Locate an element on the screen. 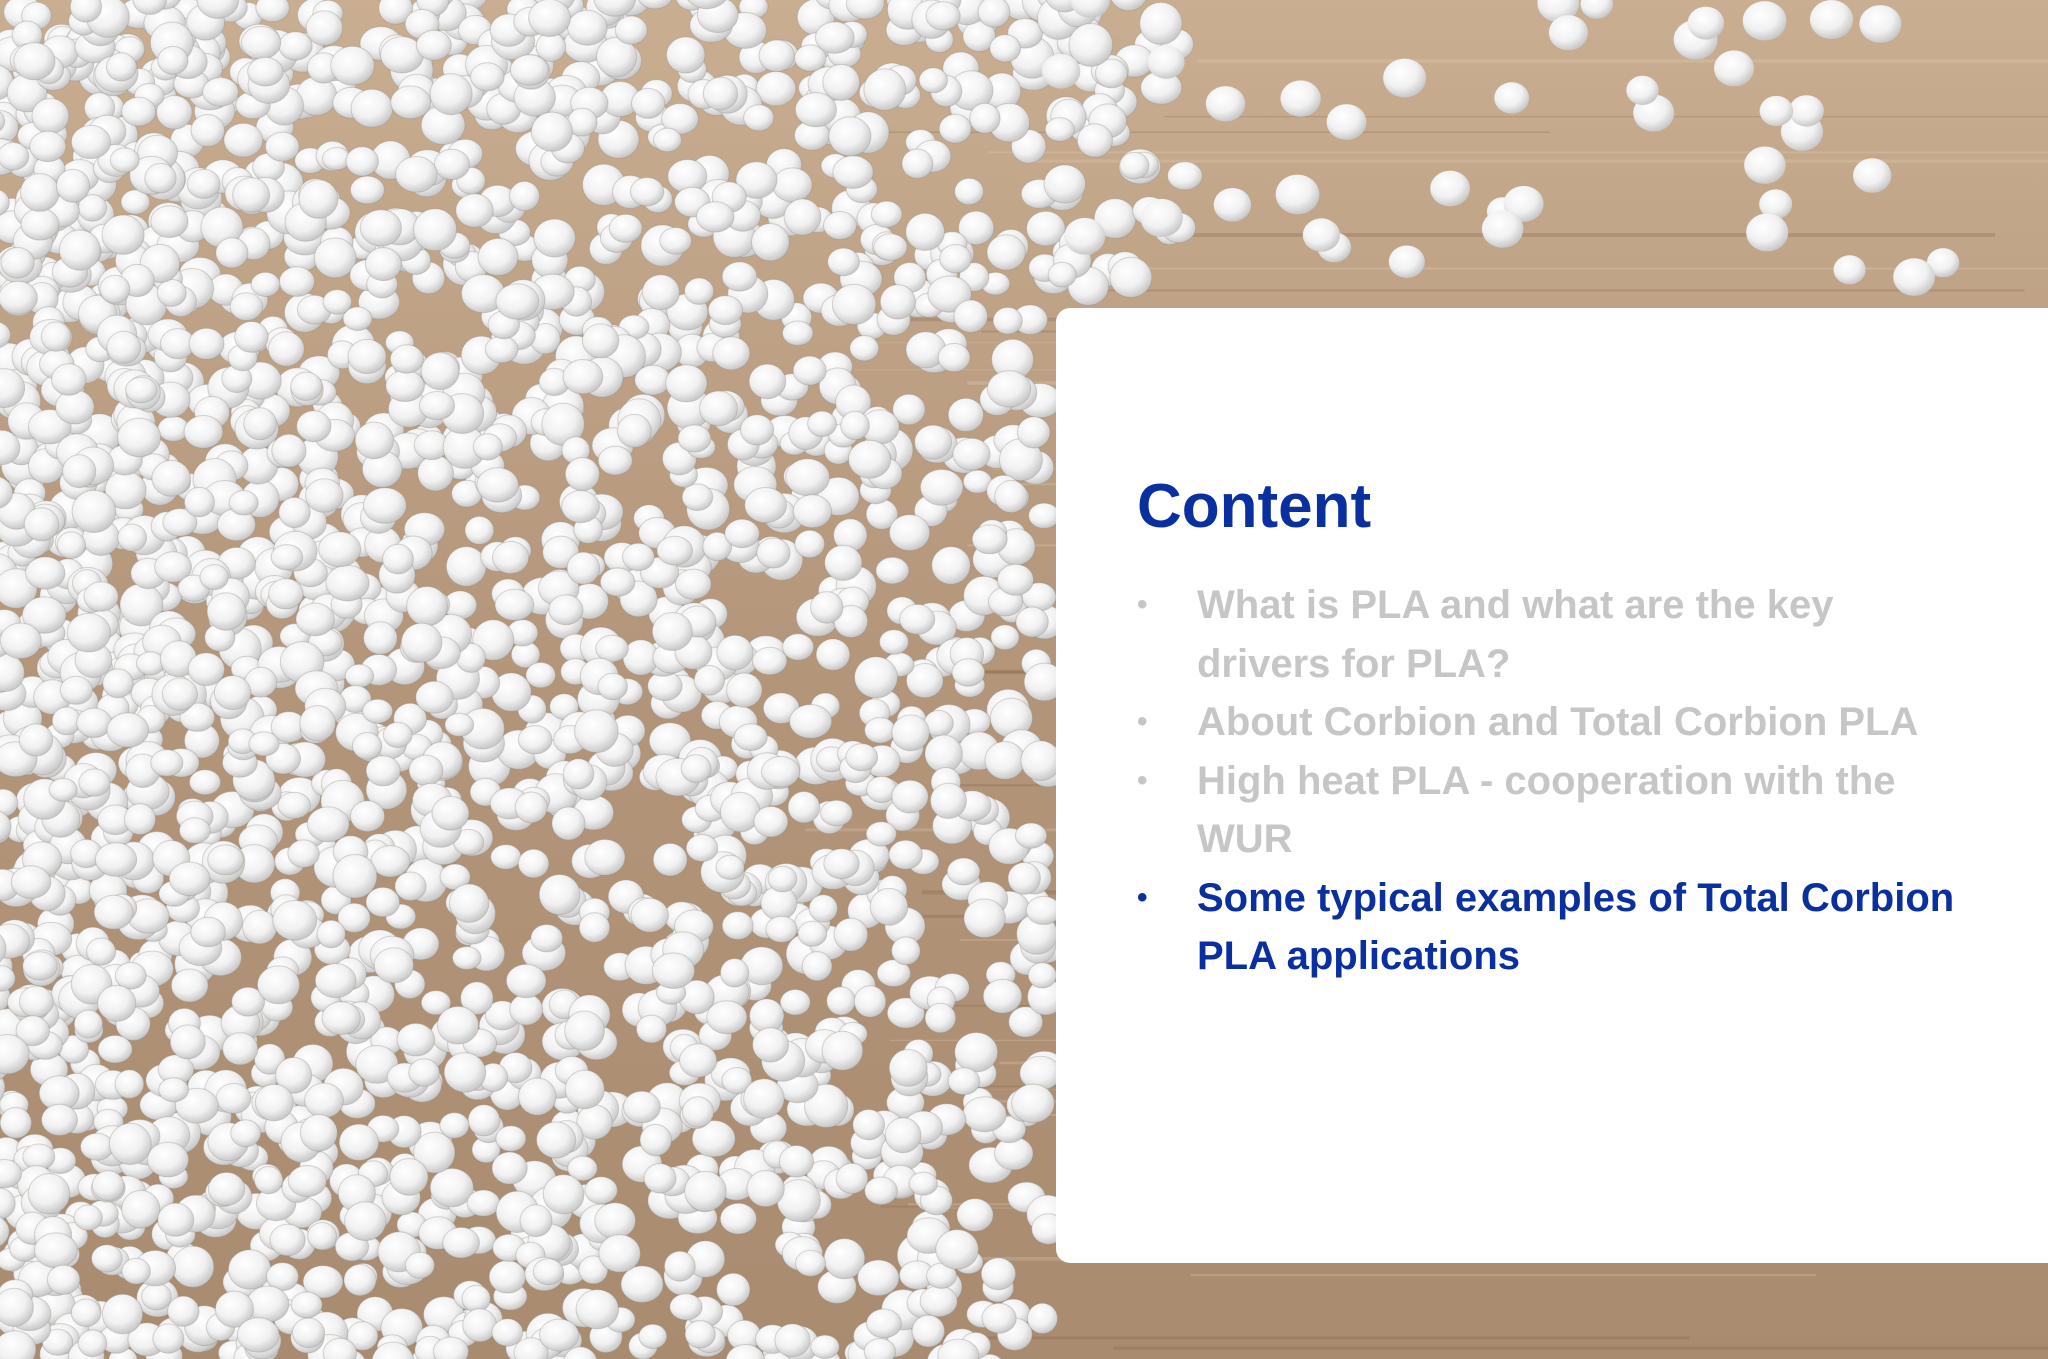 This screenshot has height=1359, width=2048. slide-title: Content is located at coordinates (1254, 506).